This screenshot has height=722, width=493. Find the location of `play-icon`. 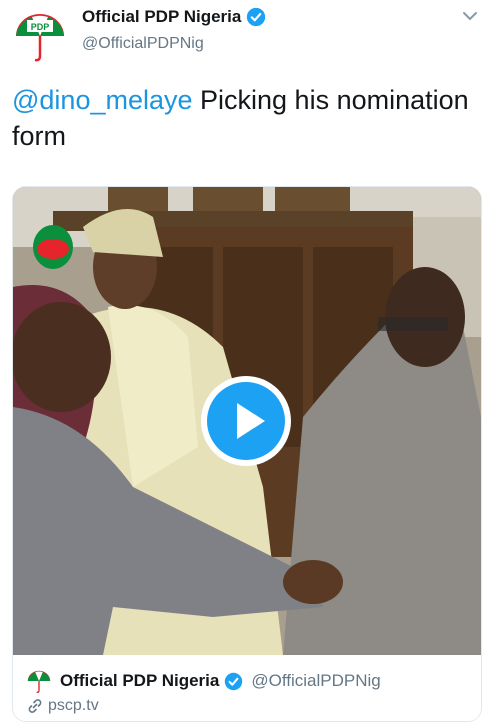

play-icon is located at coordinates (251, 421).